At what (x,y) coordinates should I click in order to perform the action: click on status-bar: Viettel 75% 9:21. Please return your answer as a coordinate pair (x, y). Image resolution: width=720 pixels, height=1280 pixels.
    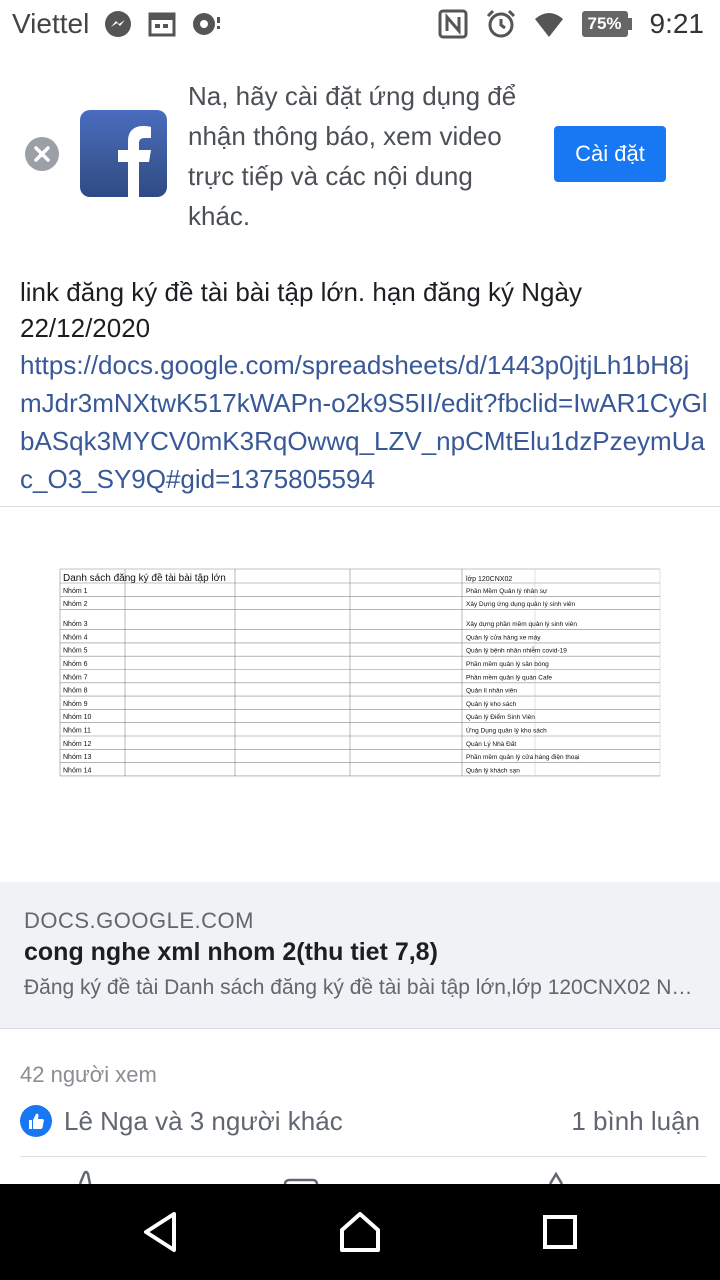
    Looking at the image, I should click on (360, 24).